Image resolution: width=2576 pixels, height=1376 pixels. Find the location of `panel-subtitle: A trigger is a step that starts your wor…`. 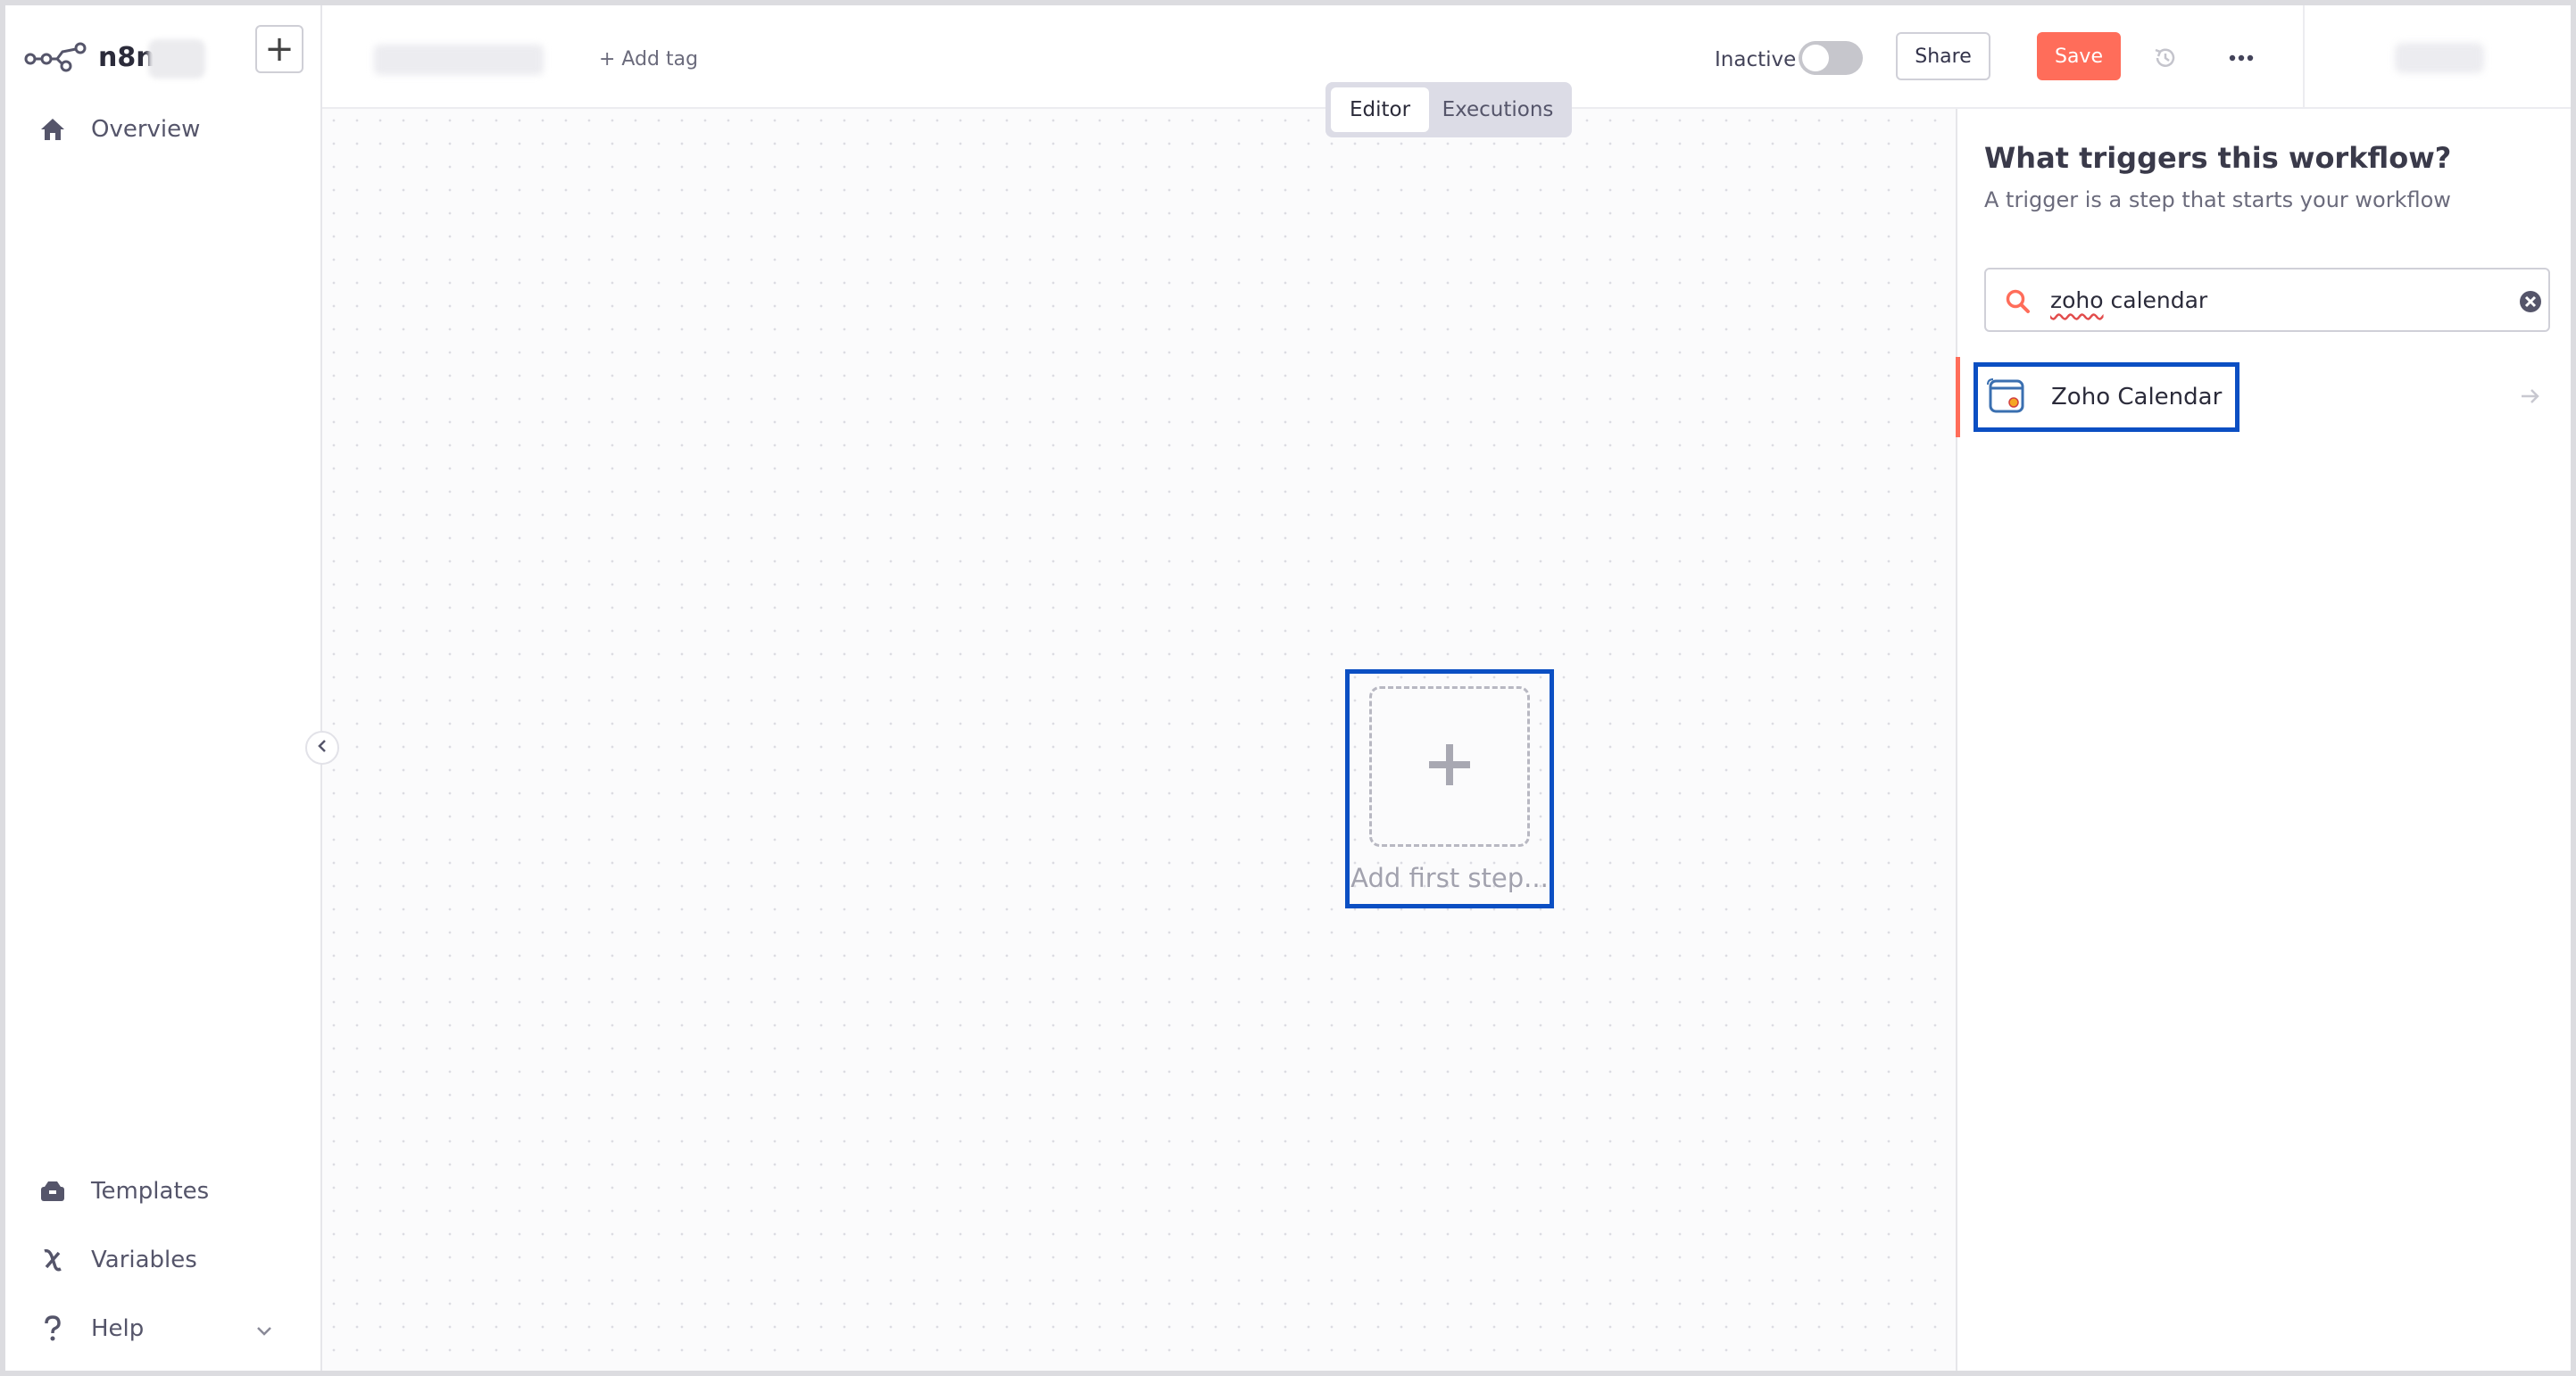

panel-subtitle: A trigger is a step that starts your wor… is located at coordinates (2217, 200).